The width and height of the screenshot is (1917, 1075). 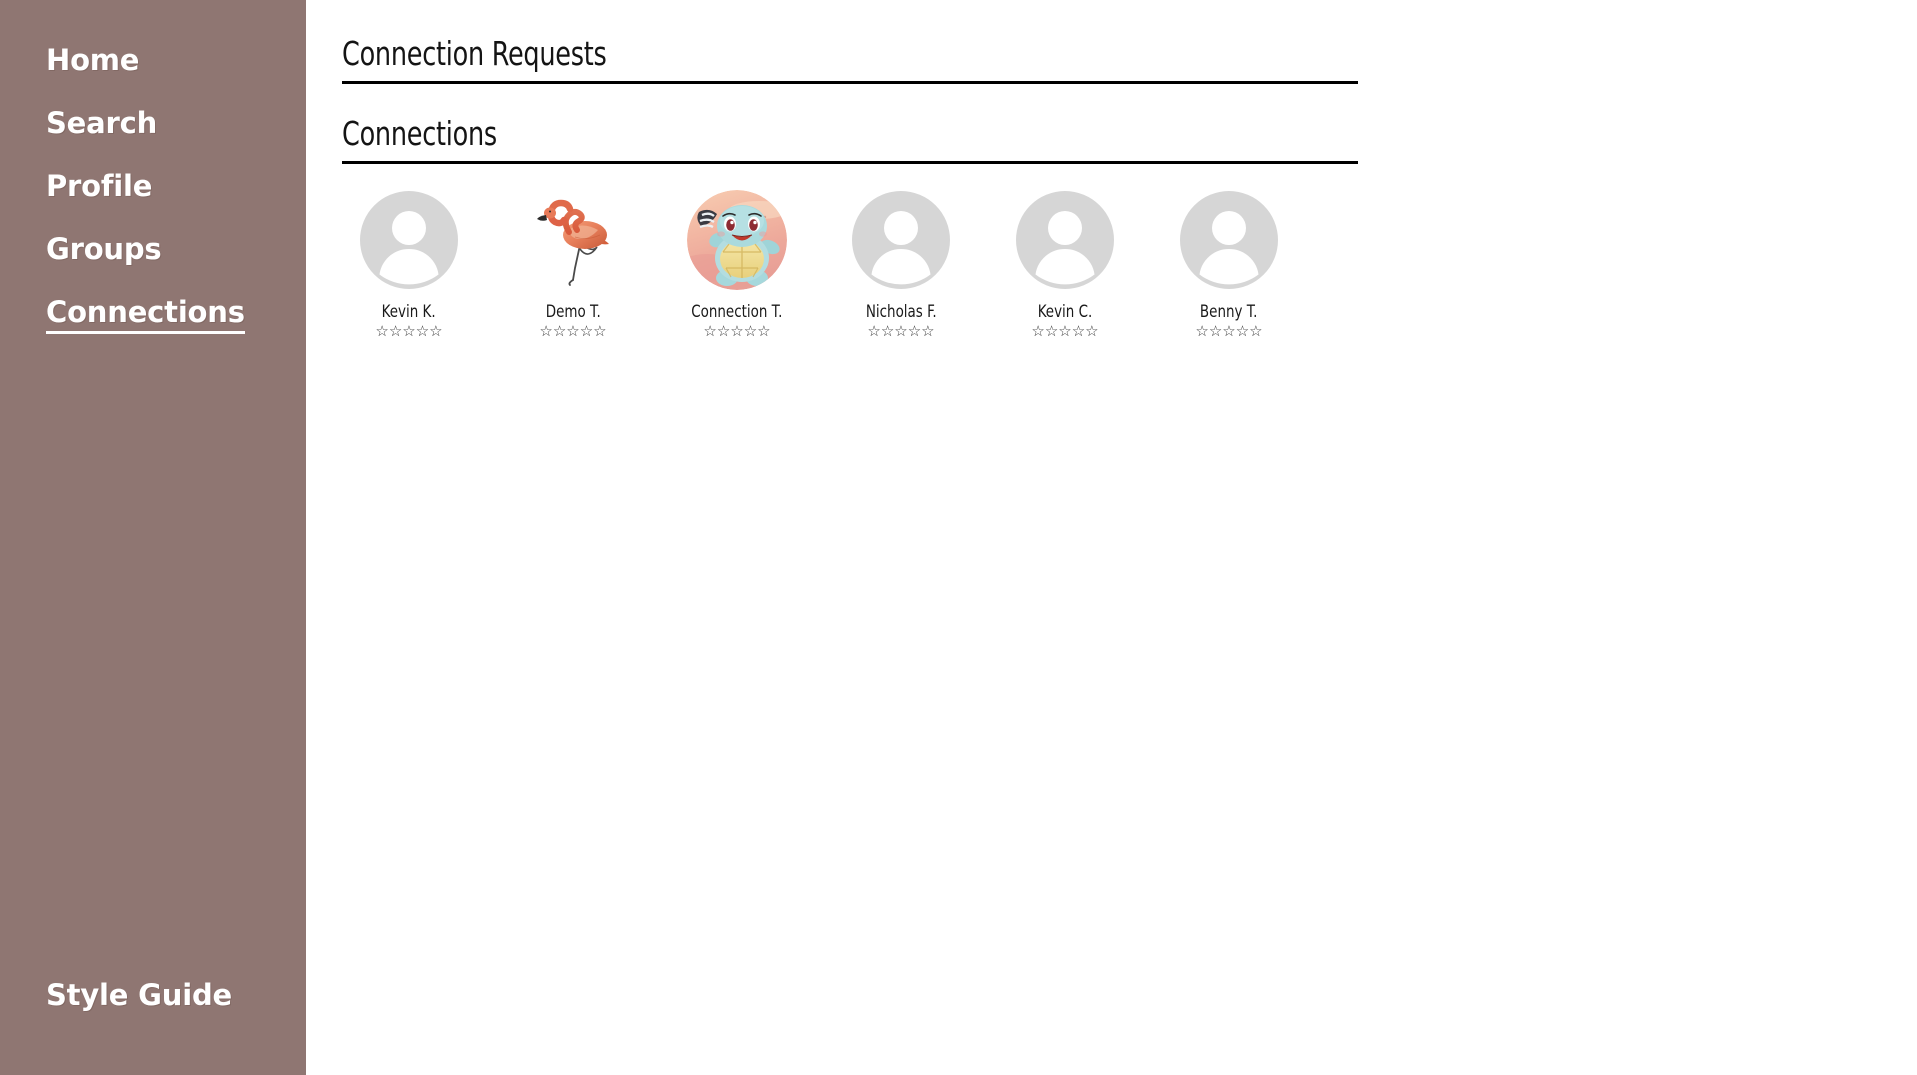 I want to click on sidebar-item-groups-label: Groups, so click(x=104, y=249).